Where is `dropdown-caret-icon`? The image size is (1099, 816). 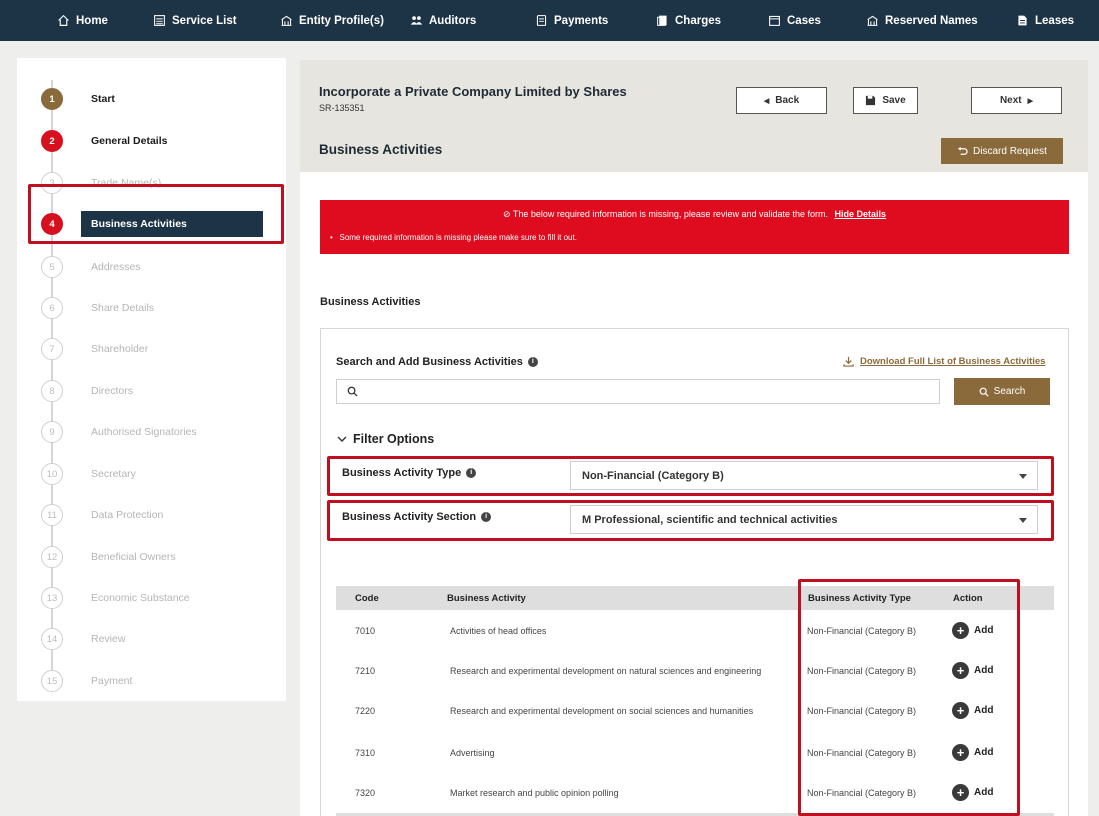 dropdown-caret-icon is located at coordinates (1023, 520).